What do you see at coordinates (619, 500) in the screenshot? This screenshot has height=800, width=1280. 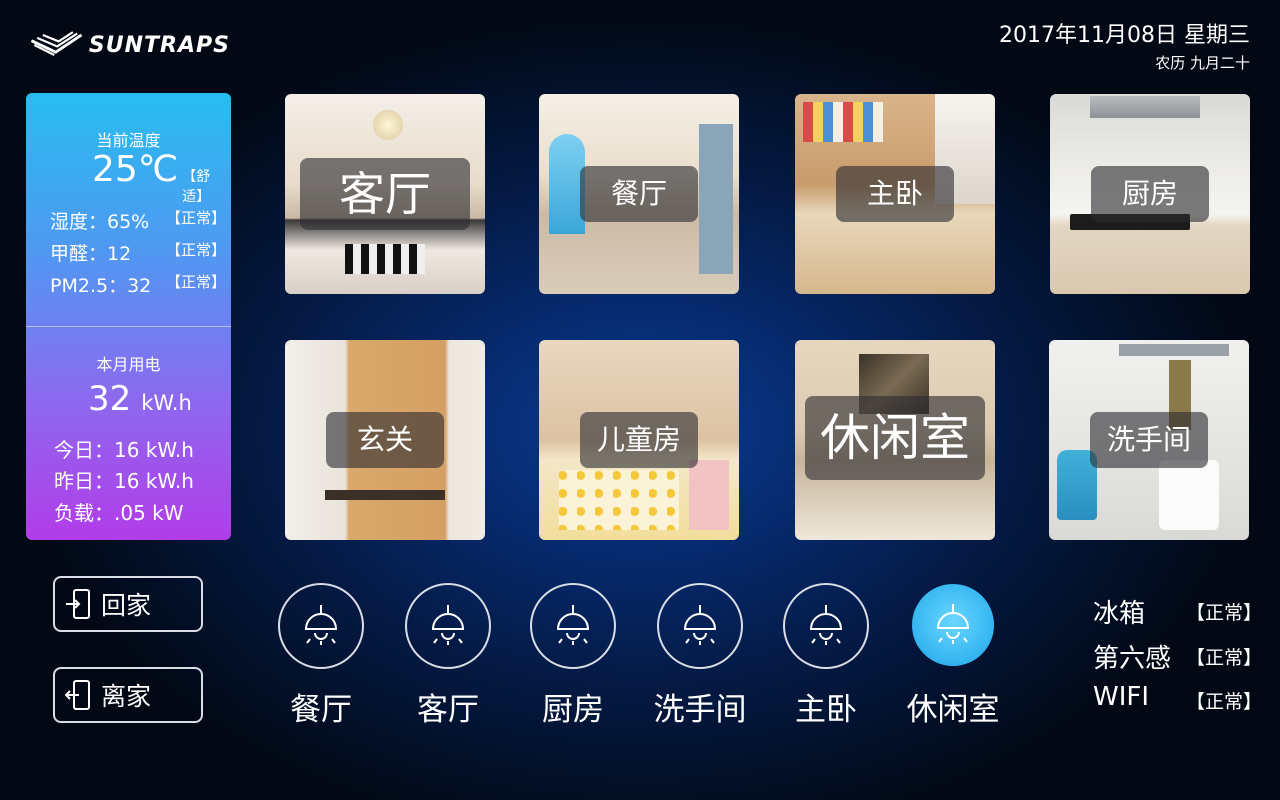 I see `bedding-decor` at bounding box center [619, 500].